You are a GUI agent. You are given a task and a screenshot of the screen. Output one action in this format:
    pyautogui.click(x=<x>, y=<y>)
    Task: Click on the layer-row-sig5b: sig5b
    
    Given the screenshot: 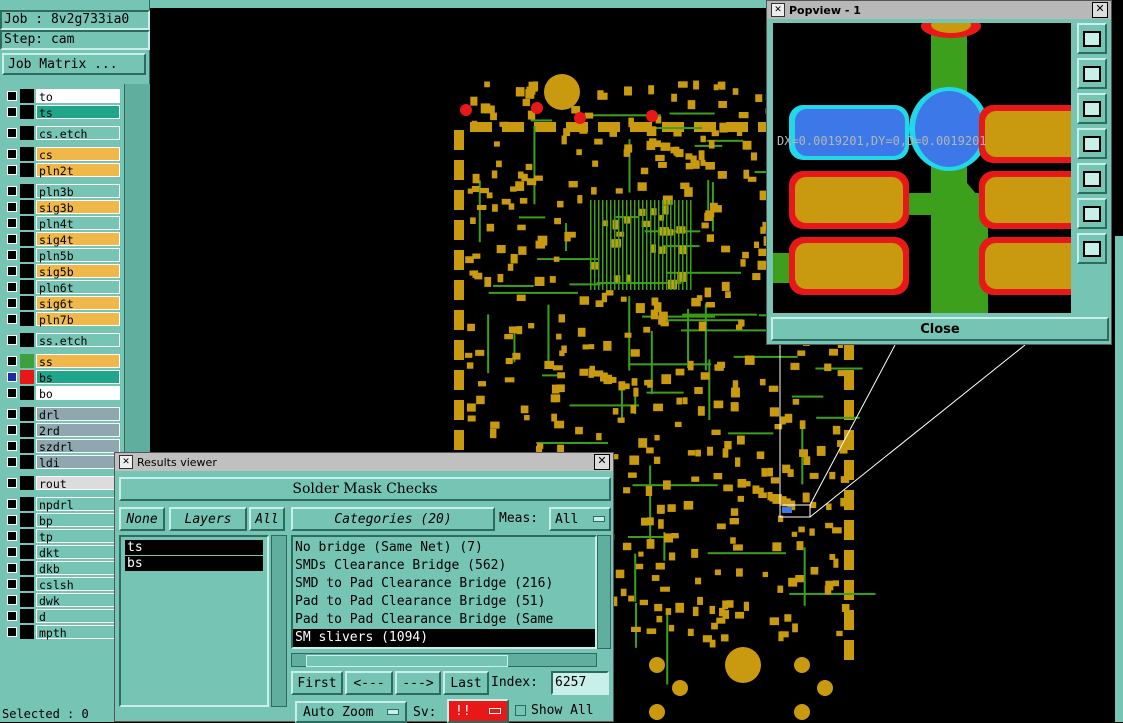 What is the action you would take?
    pyautogui.click(x=61, y=271)
    